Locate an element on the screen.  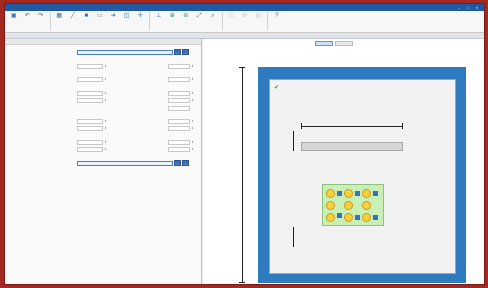
ribbon-separator is located at coordinates (222, 21).